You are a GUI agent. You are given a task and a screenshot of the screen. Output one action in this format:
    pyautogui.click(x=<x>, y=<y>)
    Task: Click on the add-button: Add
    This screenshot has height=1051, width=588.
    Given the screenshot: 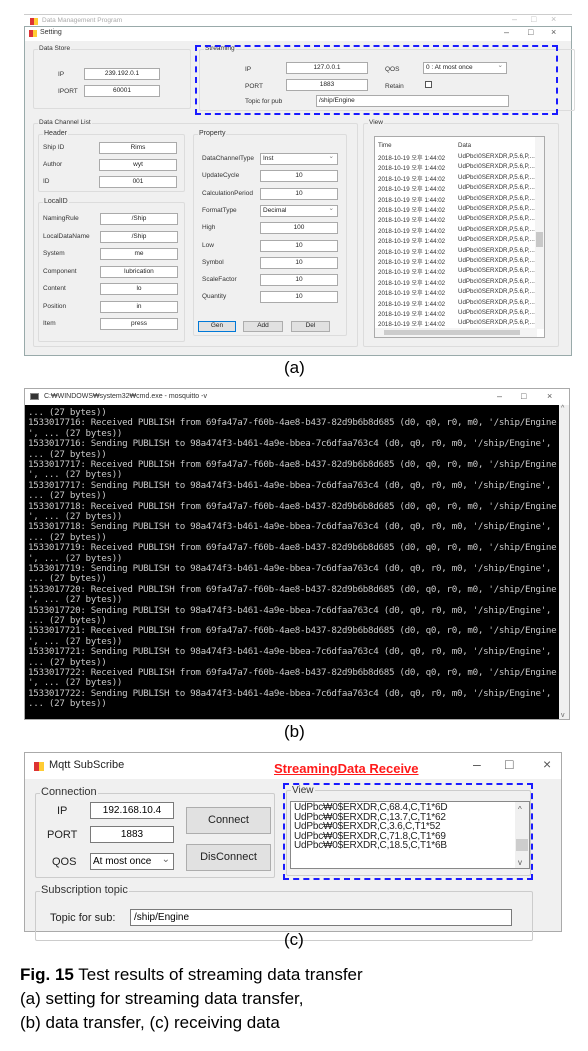 What is the action you would take?
    pyautogui.click(x=263, y=326)
    